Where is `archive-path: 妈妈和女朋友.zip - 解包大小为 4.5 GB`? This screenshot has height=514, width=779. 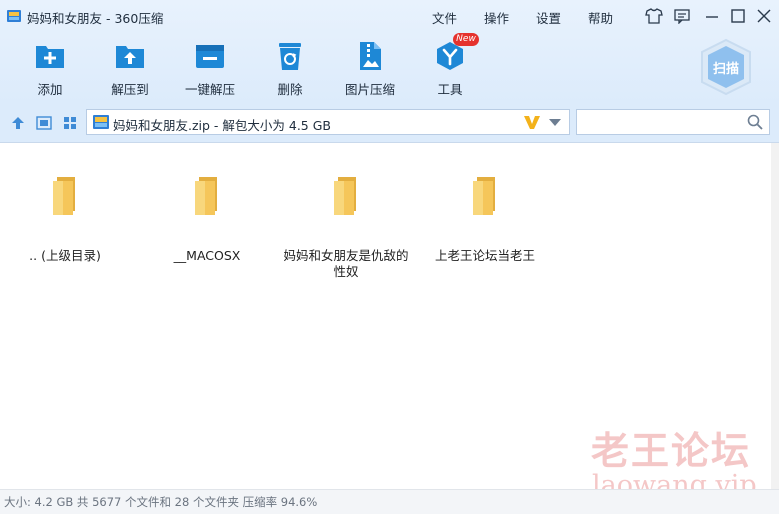 archive-path: 妈妈和女朋友.zip - 解包大小为 4.5 GB is located at coordinates (222, 125).